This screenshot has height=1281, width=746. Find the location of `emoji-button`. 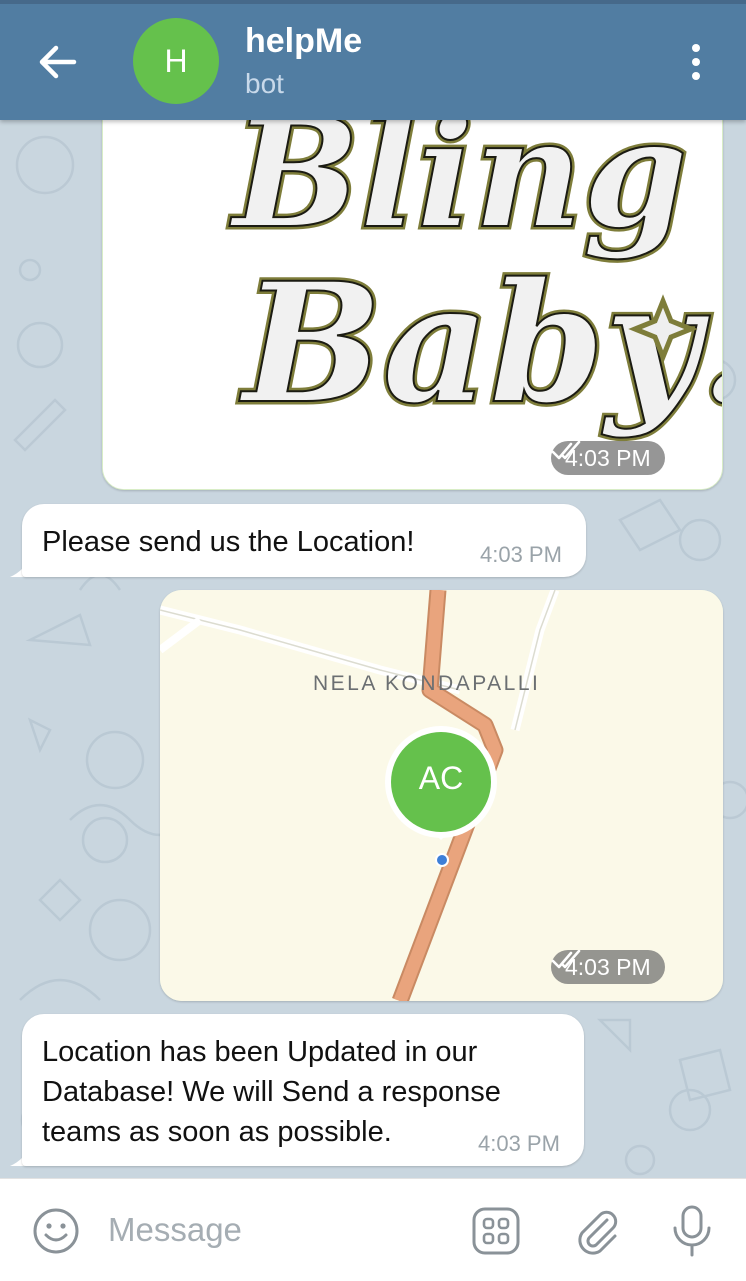

emoji-button is located at coordinates (56, 1231).